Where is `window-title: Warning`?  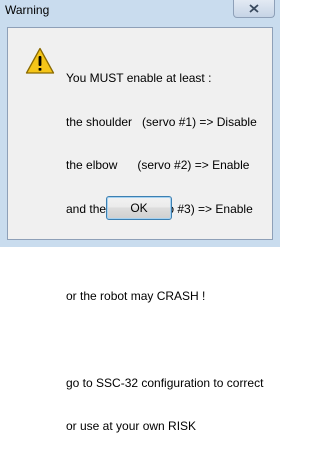
window-title: Warning is located at coordinates (27, 10).